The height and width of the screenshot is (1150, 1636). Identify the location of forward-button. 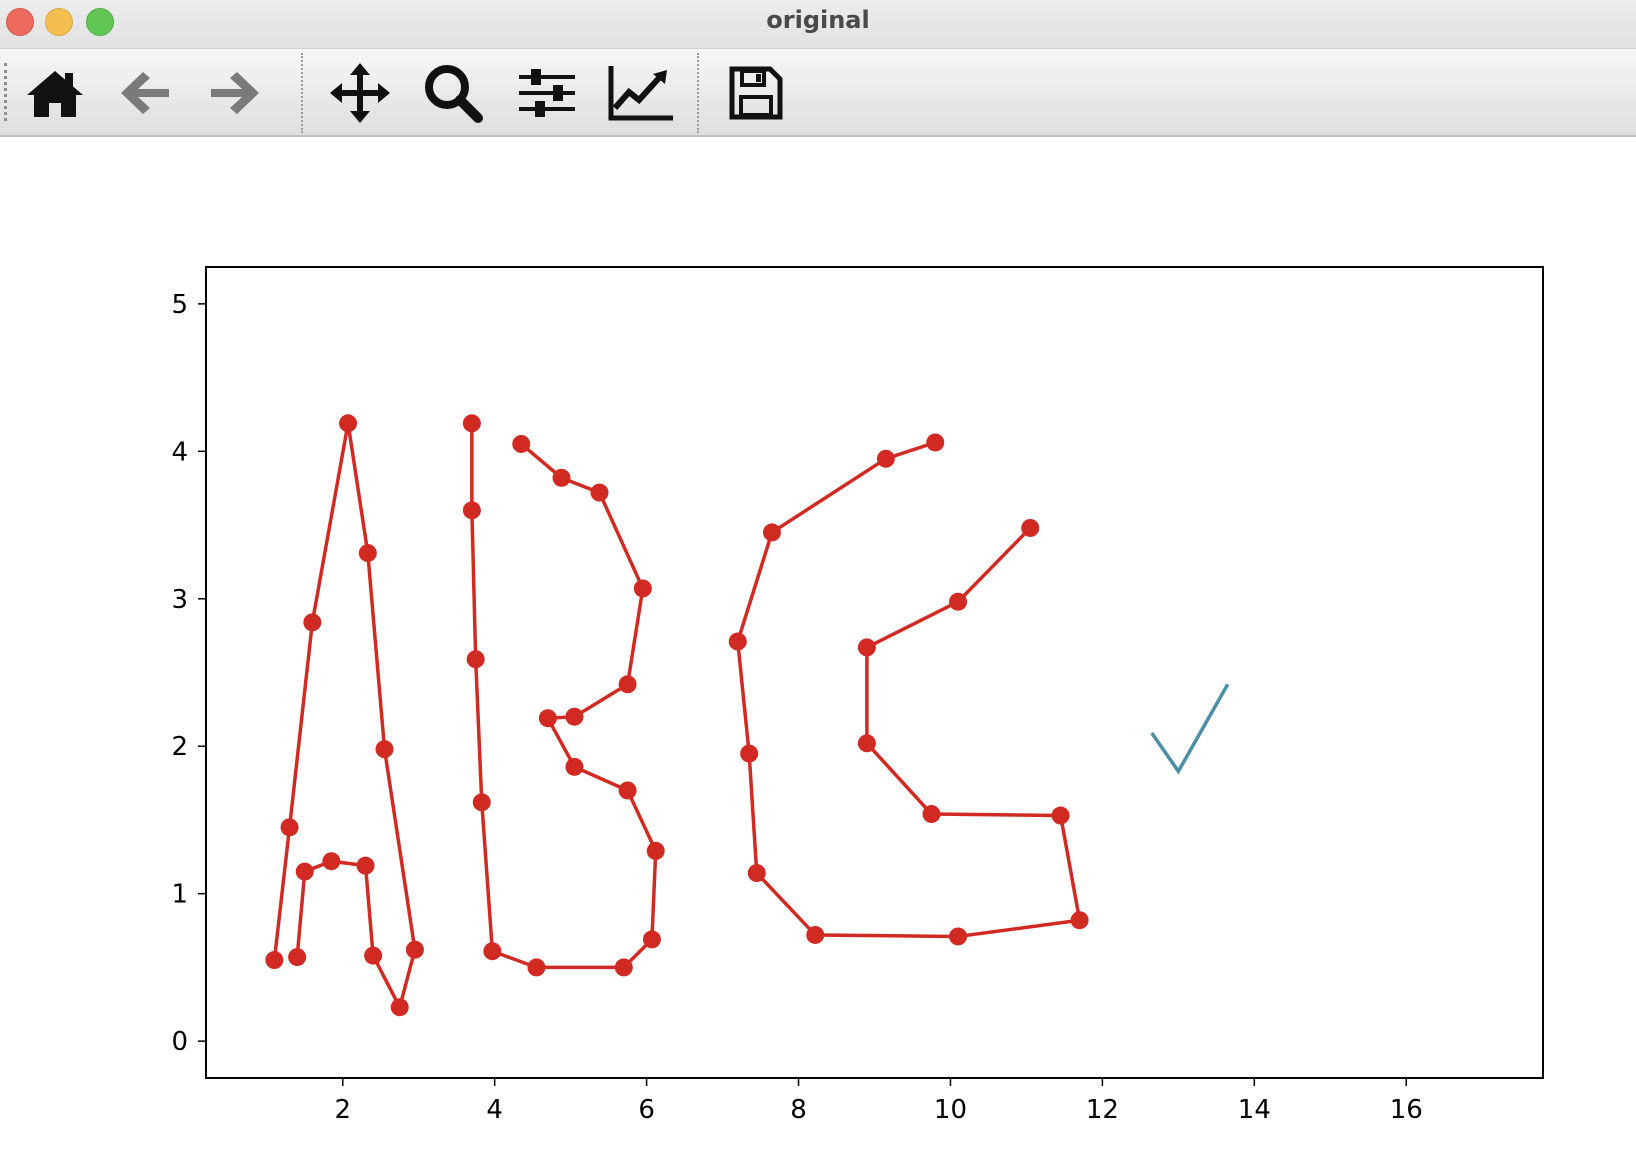
(235, 93).